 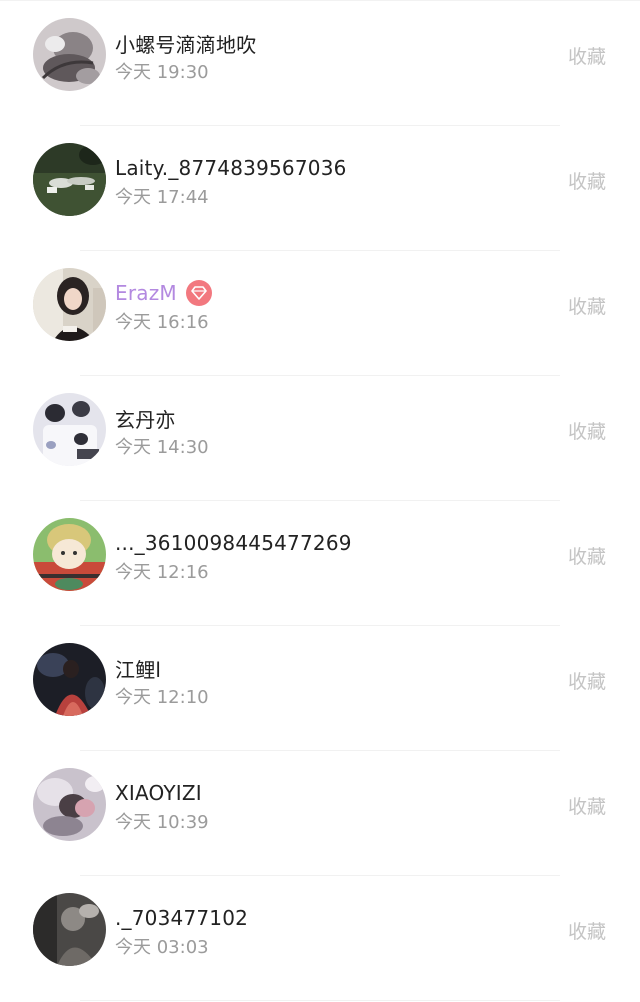 I want to click on name-line: Laity._8774839567036, so click(x=231, y=168).